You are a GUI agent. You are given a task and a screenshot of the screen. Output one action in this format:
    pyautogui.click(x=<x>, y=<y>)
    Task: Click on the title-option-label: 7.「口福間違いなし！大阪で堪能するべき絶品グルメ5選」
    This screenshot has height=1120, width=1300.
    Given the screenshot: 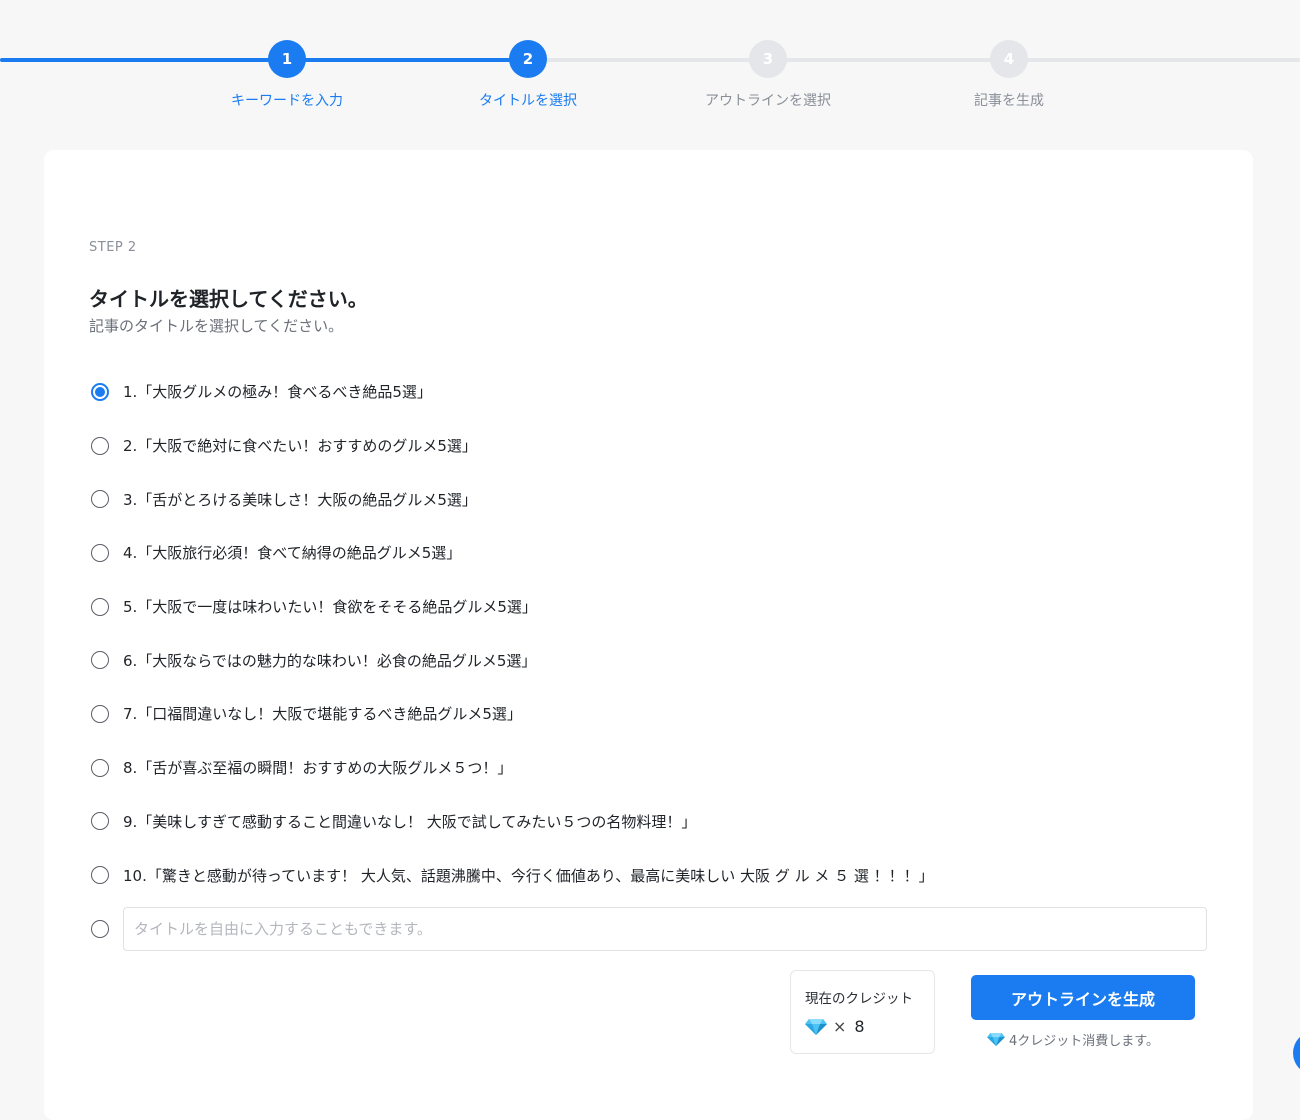 What is the action you would take?
    pyautogui.click(x=322, y=713)
    